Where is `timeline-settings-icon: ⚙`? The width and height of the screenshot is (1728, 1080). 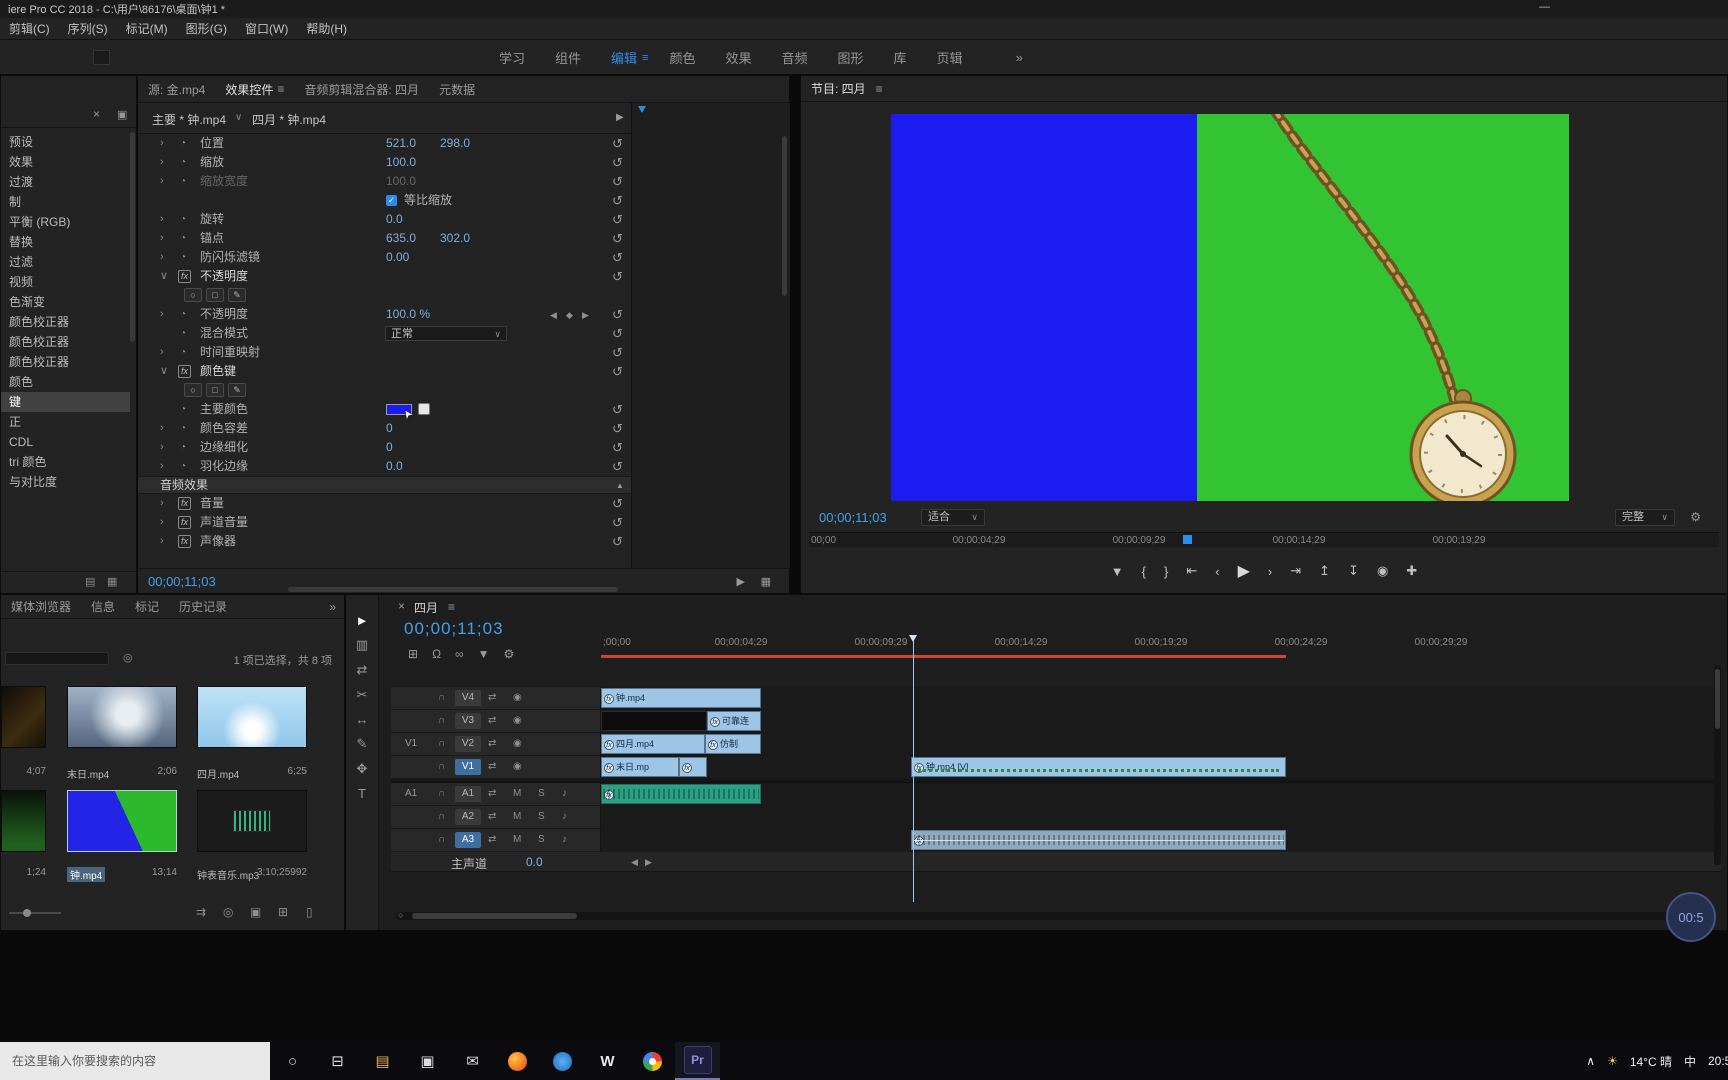 timeline-settings-icon: ⚙ is located at coordinates (509, 654).